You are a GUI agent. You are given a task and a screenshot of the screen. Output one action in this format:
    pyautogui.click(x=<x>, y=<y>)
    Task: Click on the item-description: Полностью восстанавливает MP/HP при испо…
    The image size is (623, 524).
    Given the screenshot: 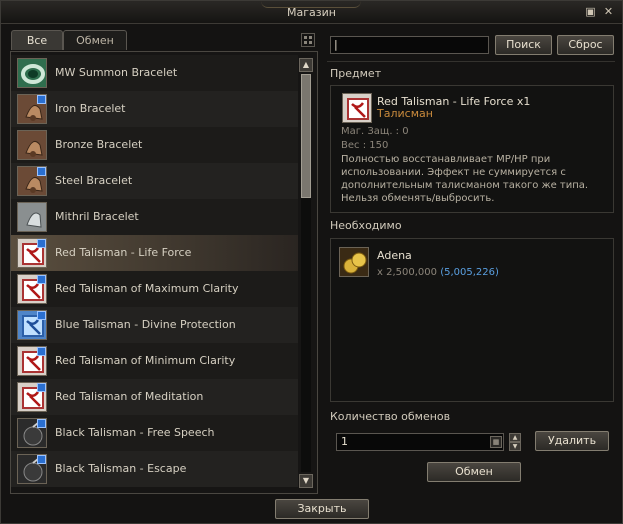 What is the action you would take?
    pyautogui.click(x=465, y=179)
    